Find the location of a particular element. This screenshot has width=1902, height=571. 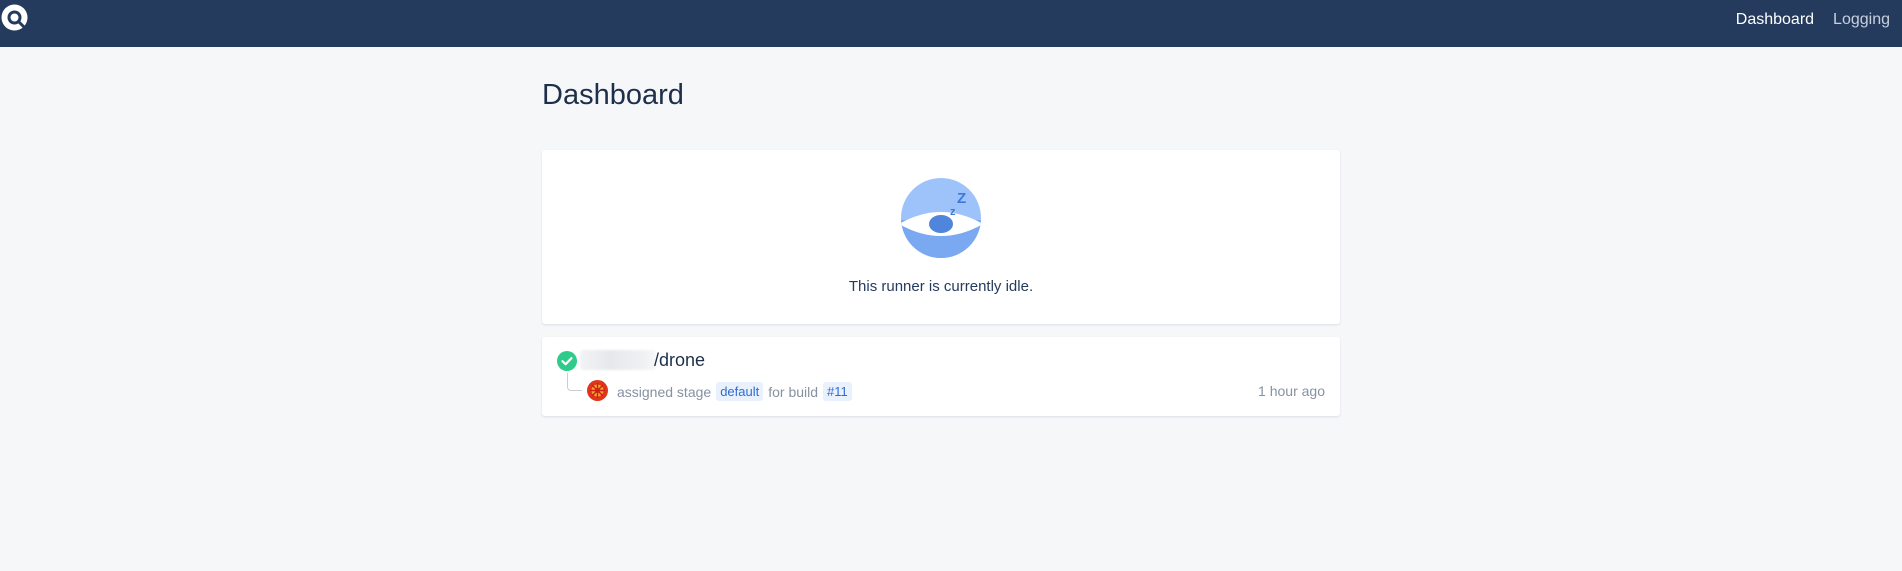

top-nav: Dashboard Logging is located at coordinates (1813, 20).